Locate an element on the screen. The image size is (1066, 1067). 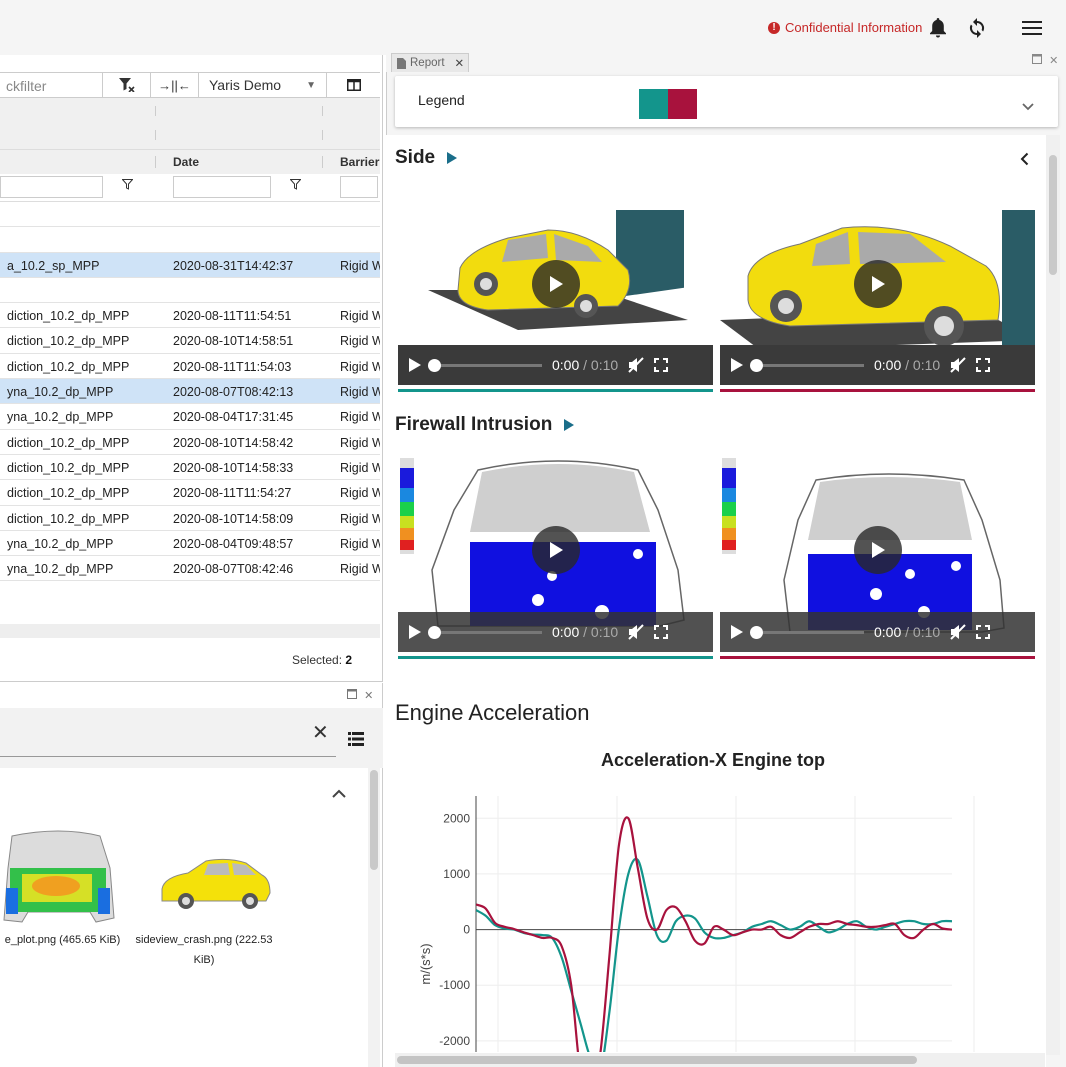
section-firewall-title: Firewall Intrusion is located at coordinates (485, 425).